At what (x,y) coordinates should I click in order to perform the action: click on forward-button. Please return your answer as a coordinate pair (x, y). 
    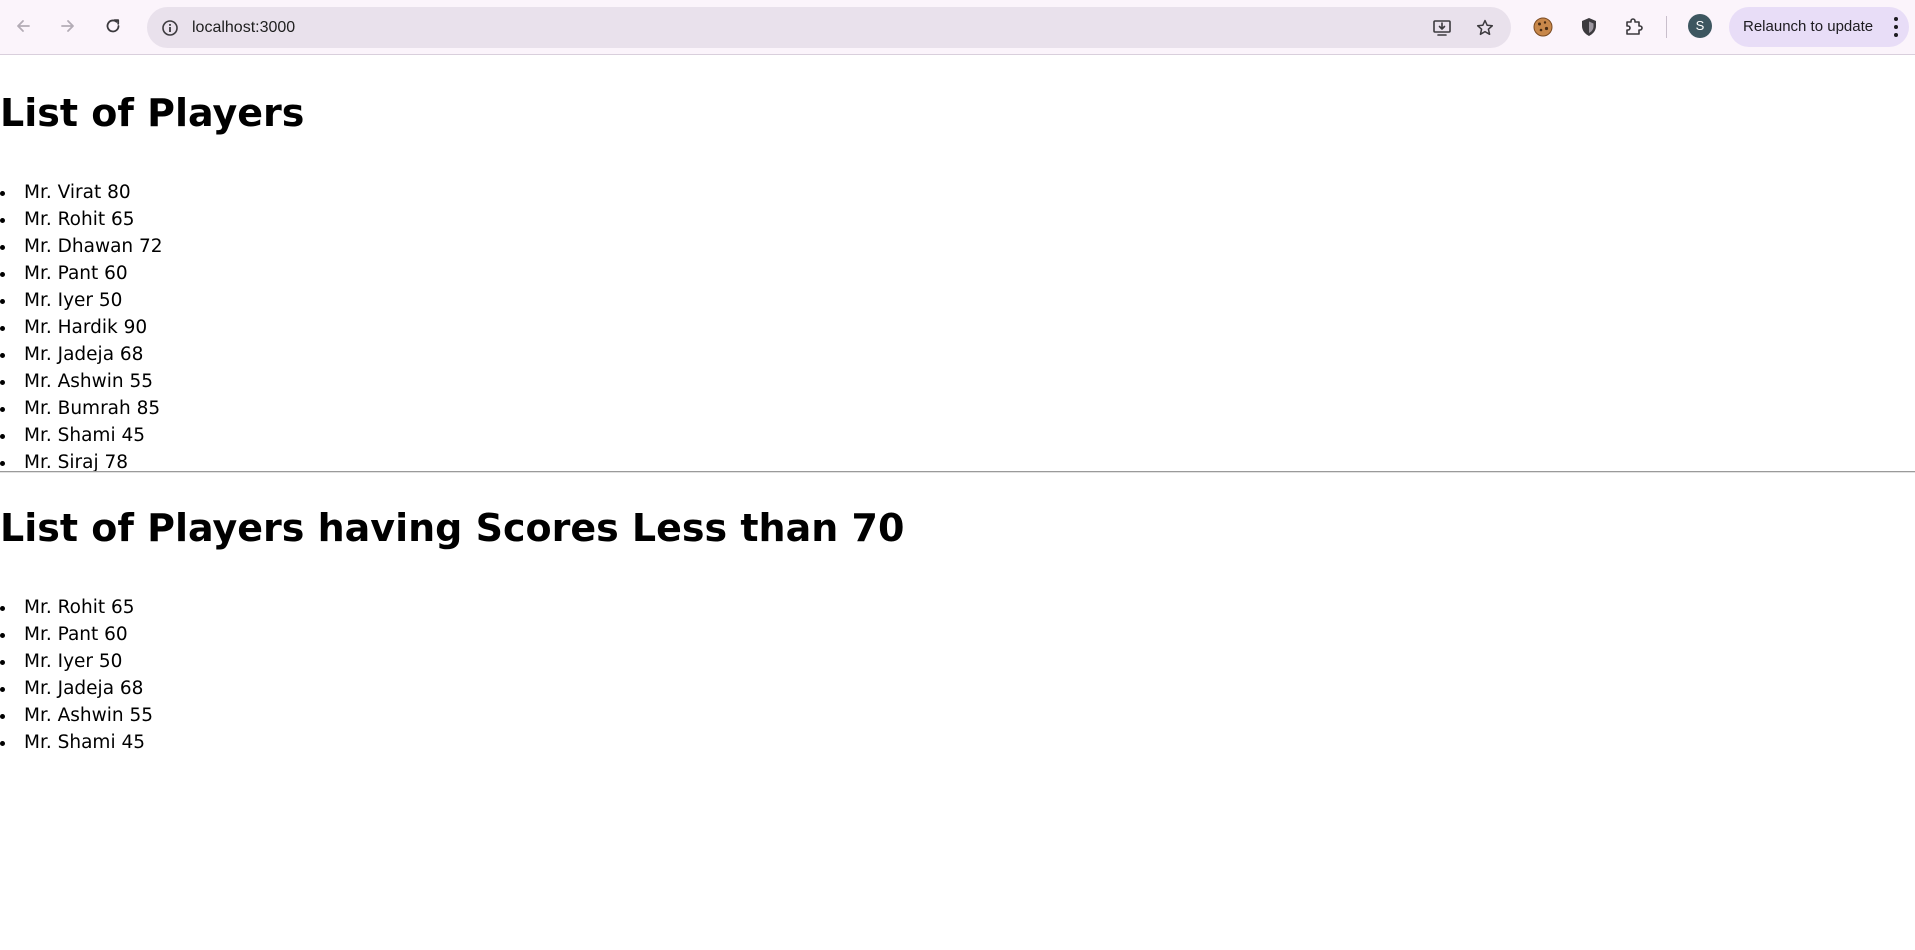
    Looking at the image, I should click on (68, 26).